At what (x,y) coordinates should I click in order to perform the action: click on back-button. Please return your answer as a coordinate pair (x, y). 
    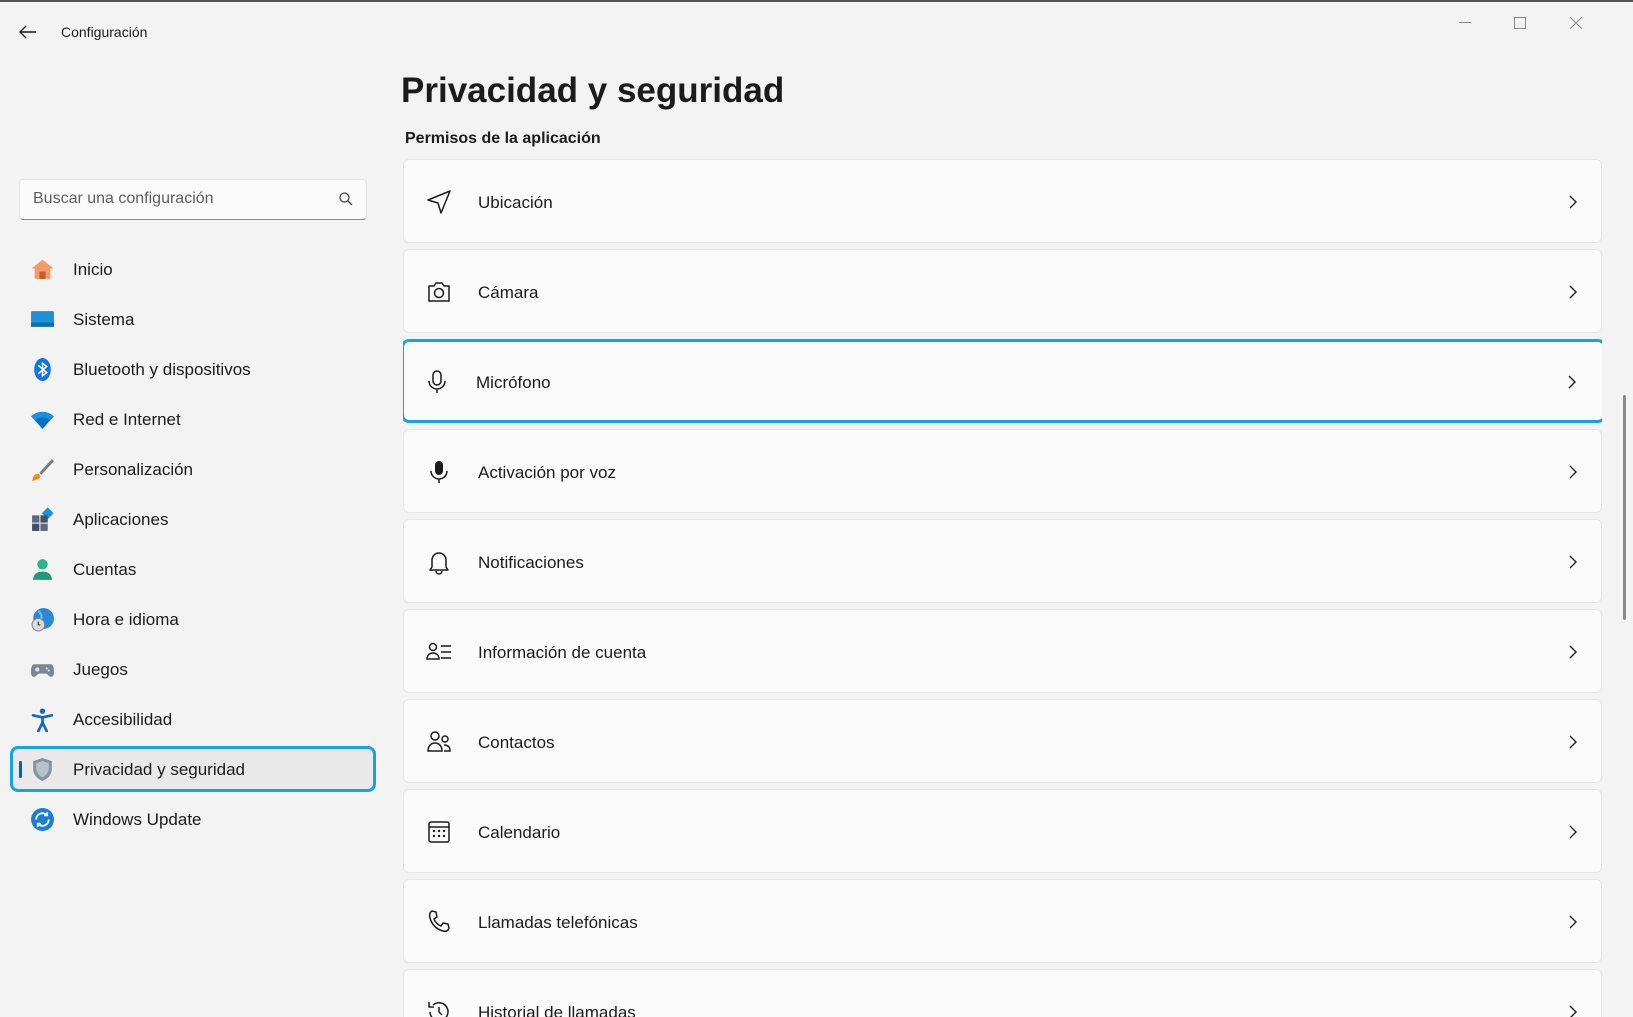
    Looking at the image, I should click on (28, 32).